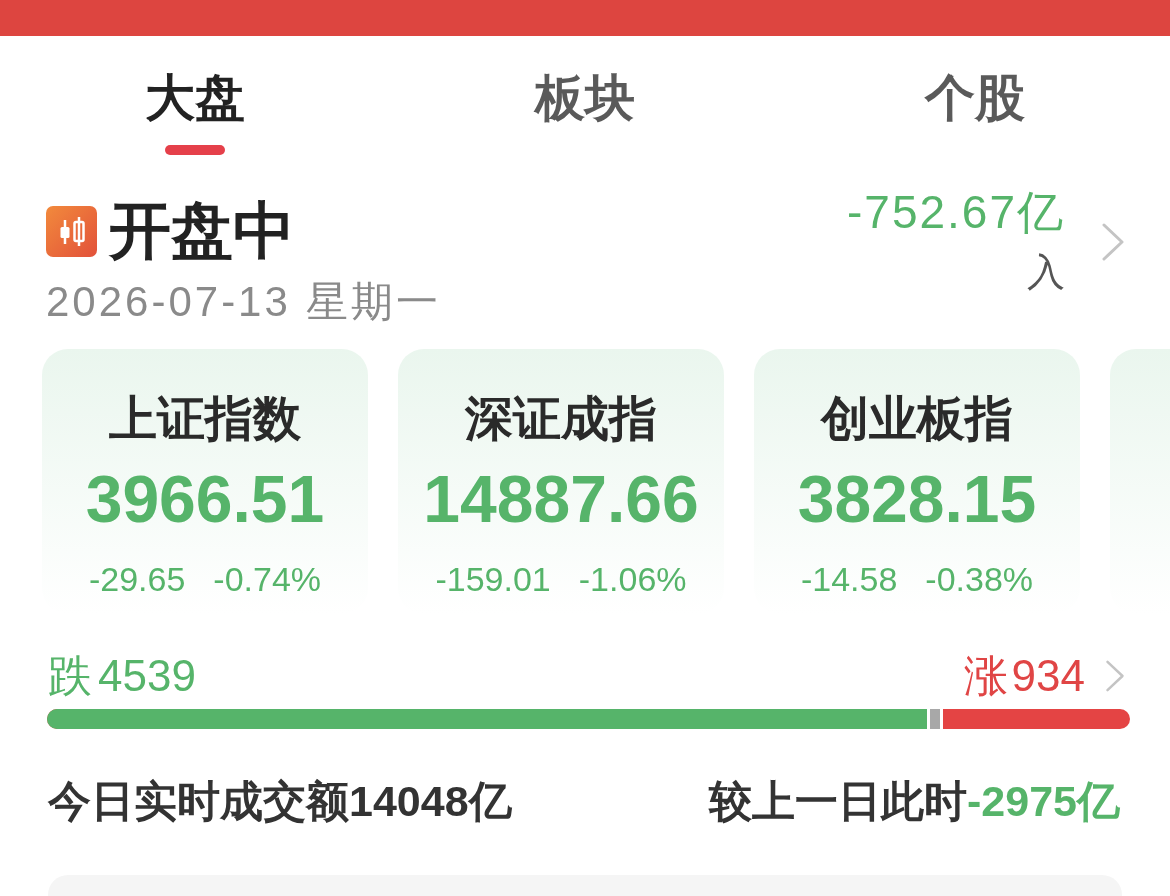 Image resolution: width=1170 pixels, height=896 pixels. Describe the element at coordinates (1024, 676) in the screenshot. I see `rise-count: 涨934` at that location.